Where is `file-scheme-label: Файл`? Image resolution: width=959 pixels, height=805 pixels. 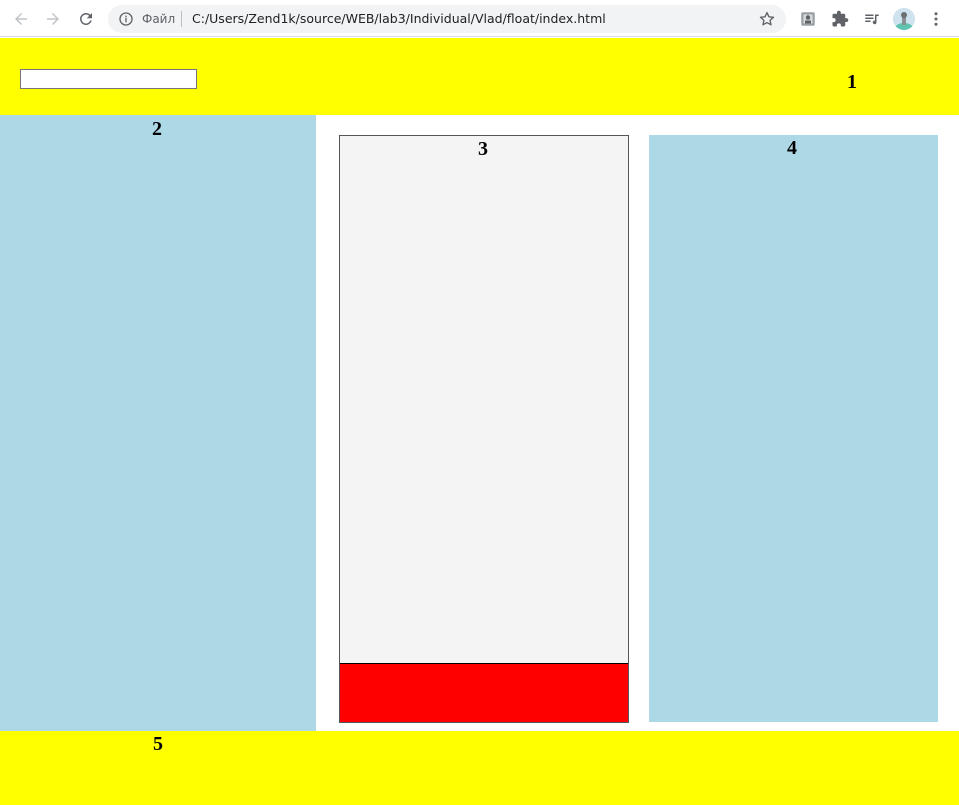 file-scheme-label: Файл is located at coordinates (159, 19).